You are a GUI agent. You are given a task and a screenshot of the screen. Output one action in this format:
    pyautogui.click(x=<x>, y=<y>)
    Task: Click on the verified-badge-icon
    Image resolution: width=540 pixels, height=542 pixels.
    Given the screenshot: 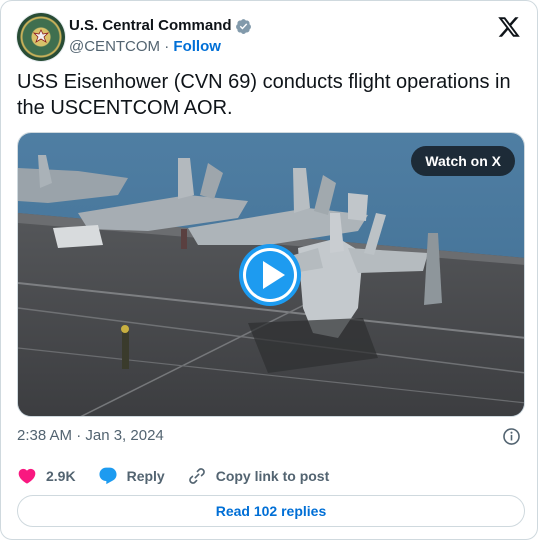 What is the action you would take?
    pyautogui.click(x=243, y=26)
    